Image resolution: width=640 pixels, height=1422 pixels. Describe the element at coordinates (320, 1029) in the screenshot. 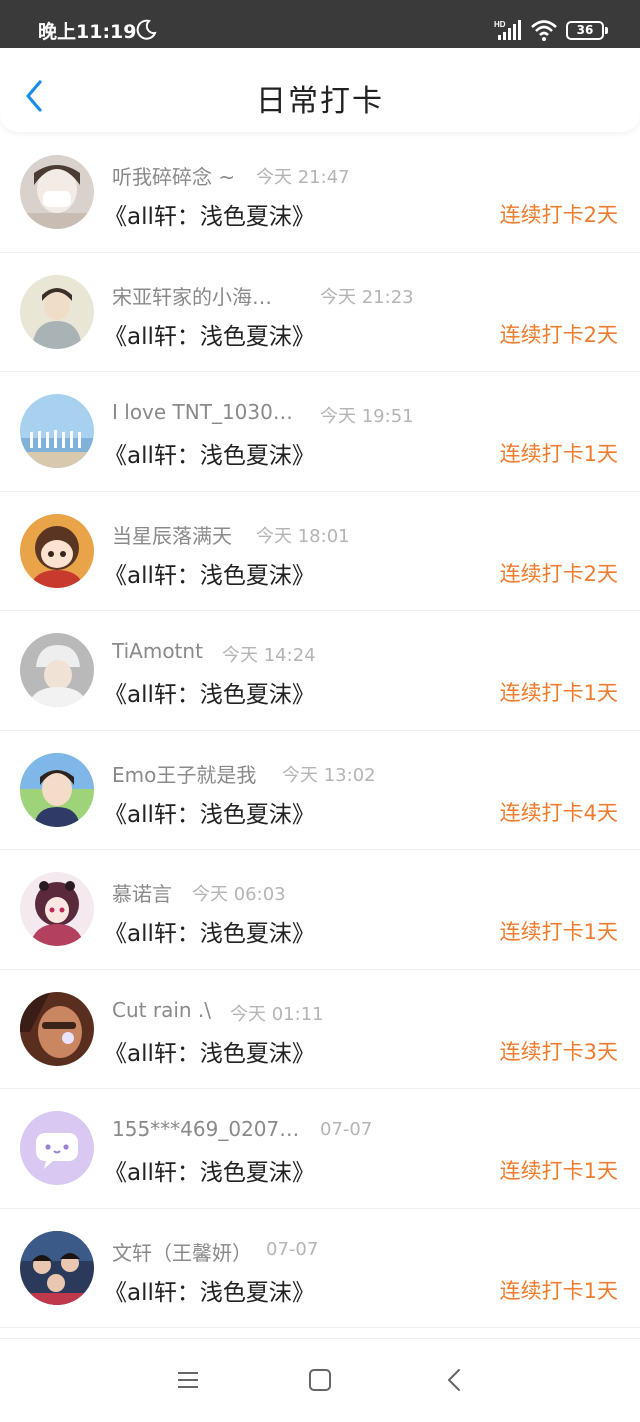

I see `list-item: Cut rain .\ 今天 01:11 《all轩：浅色夏沫》 连续打卡3天` at that location.